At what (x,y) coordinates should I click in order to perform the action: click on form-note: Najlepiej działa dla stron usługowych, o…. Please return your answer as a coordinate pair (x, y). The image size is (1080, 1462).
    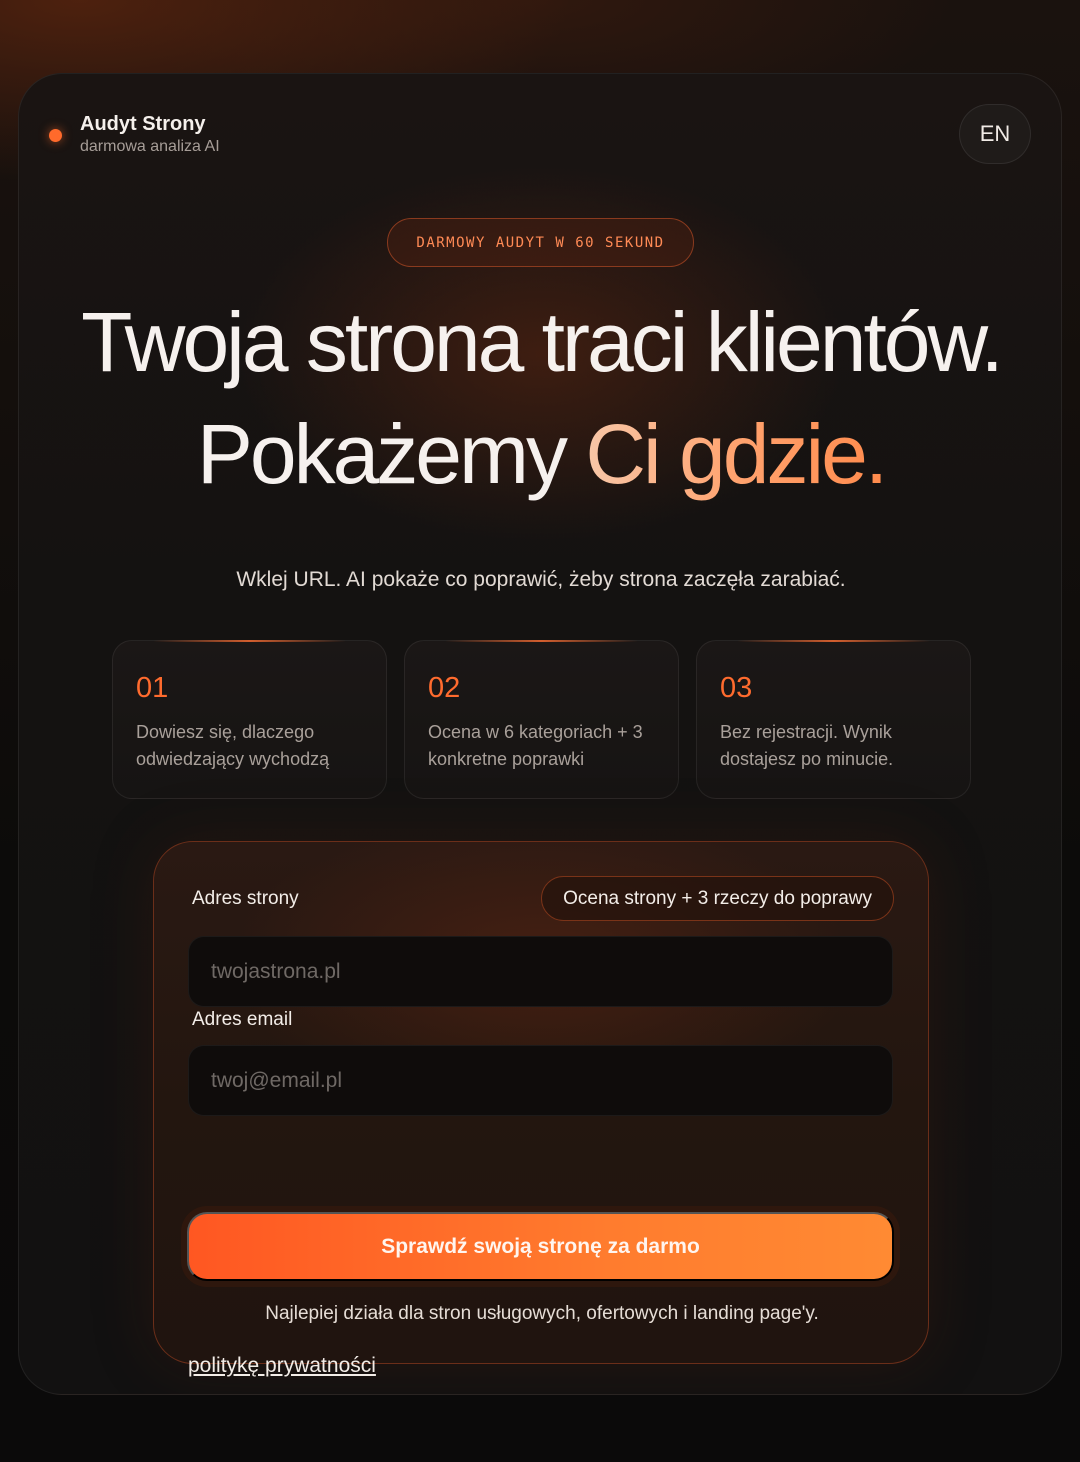
    Looking at the image, I should click on (542, 1313).